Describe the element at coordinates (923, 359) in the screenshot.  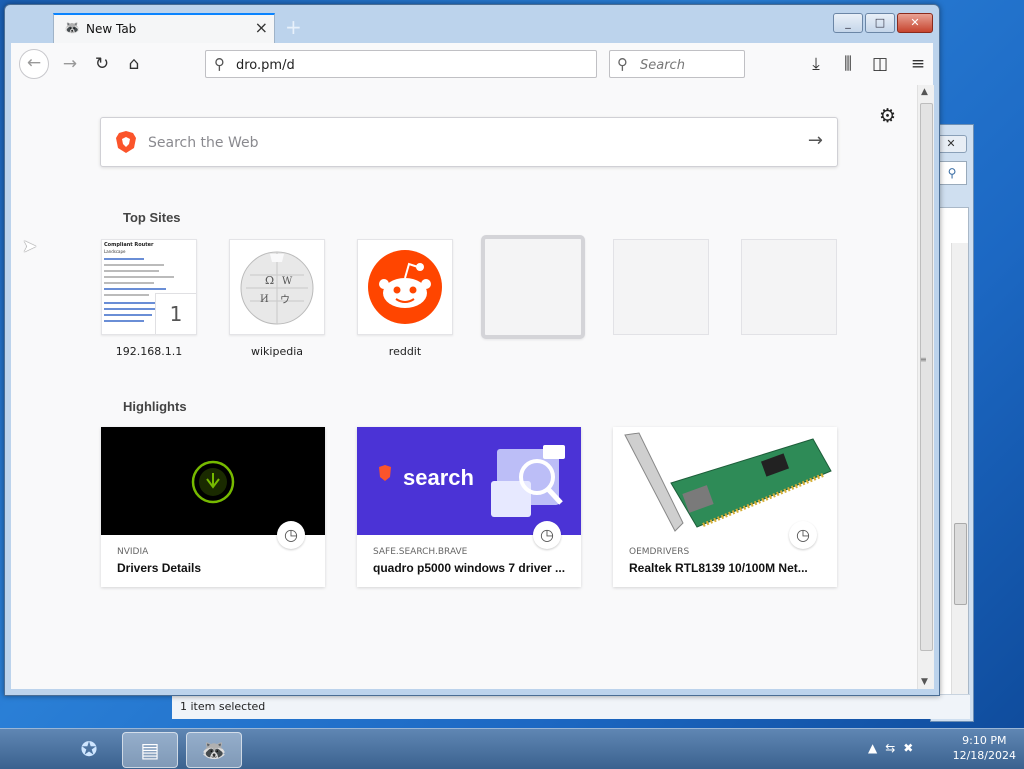
I see `scrollbar-grip-icon: ≡` at that location.